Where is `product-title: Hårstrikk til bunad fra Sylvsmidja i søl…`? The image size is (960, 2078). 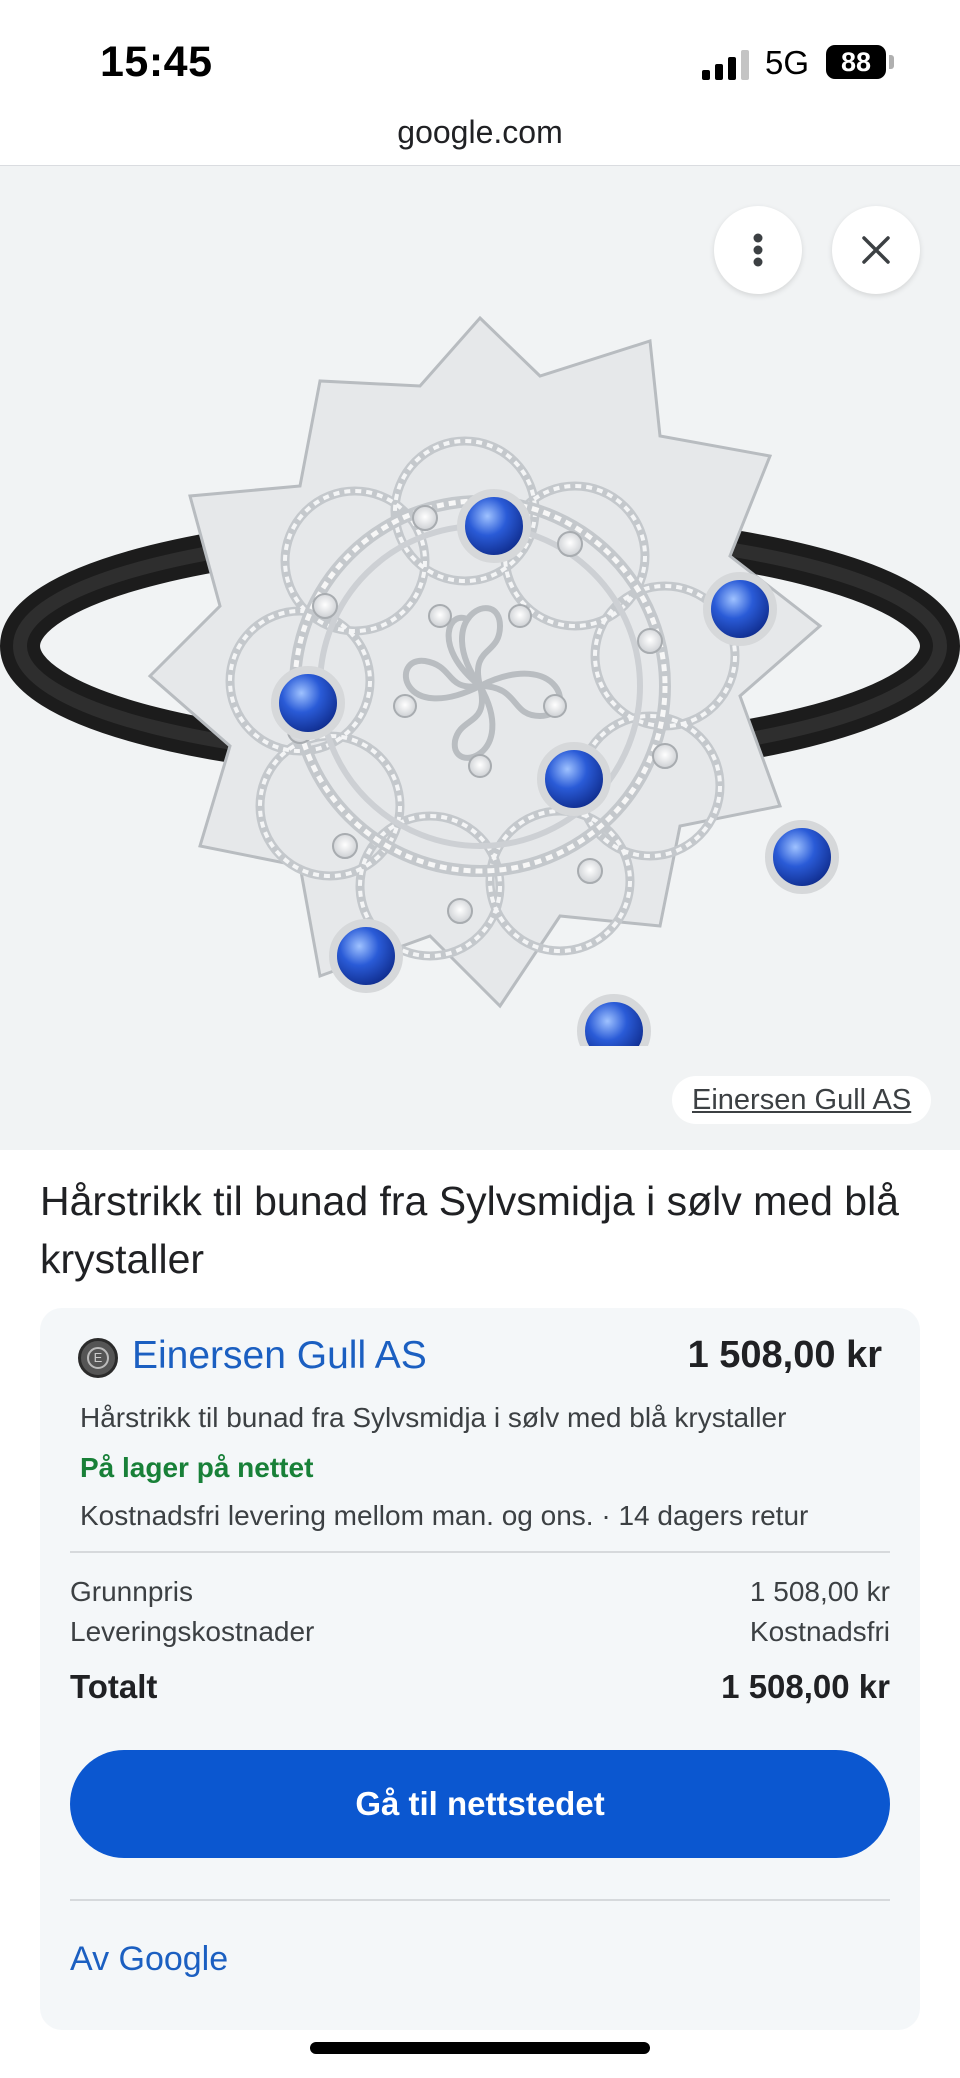 product-title: Hårstrikk til bunad fra Sylvsmidja i søl… is located at coordinates (469, 1230).